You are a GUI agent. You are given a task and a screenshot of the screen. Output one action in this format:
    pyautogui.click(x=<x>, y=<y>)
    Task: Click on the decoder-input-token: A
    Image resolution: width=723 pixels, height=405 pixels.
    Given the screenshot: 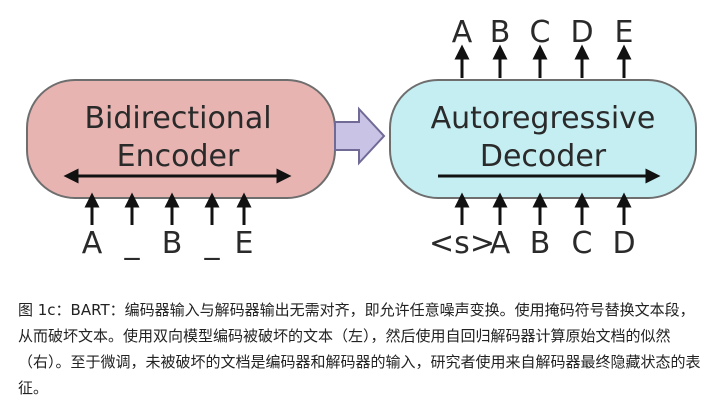 What is the action you would take?
    pyautogui.click(x=500, y=243)
    